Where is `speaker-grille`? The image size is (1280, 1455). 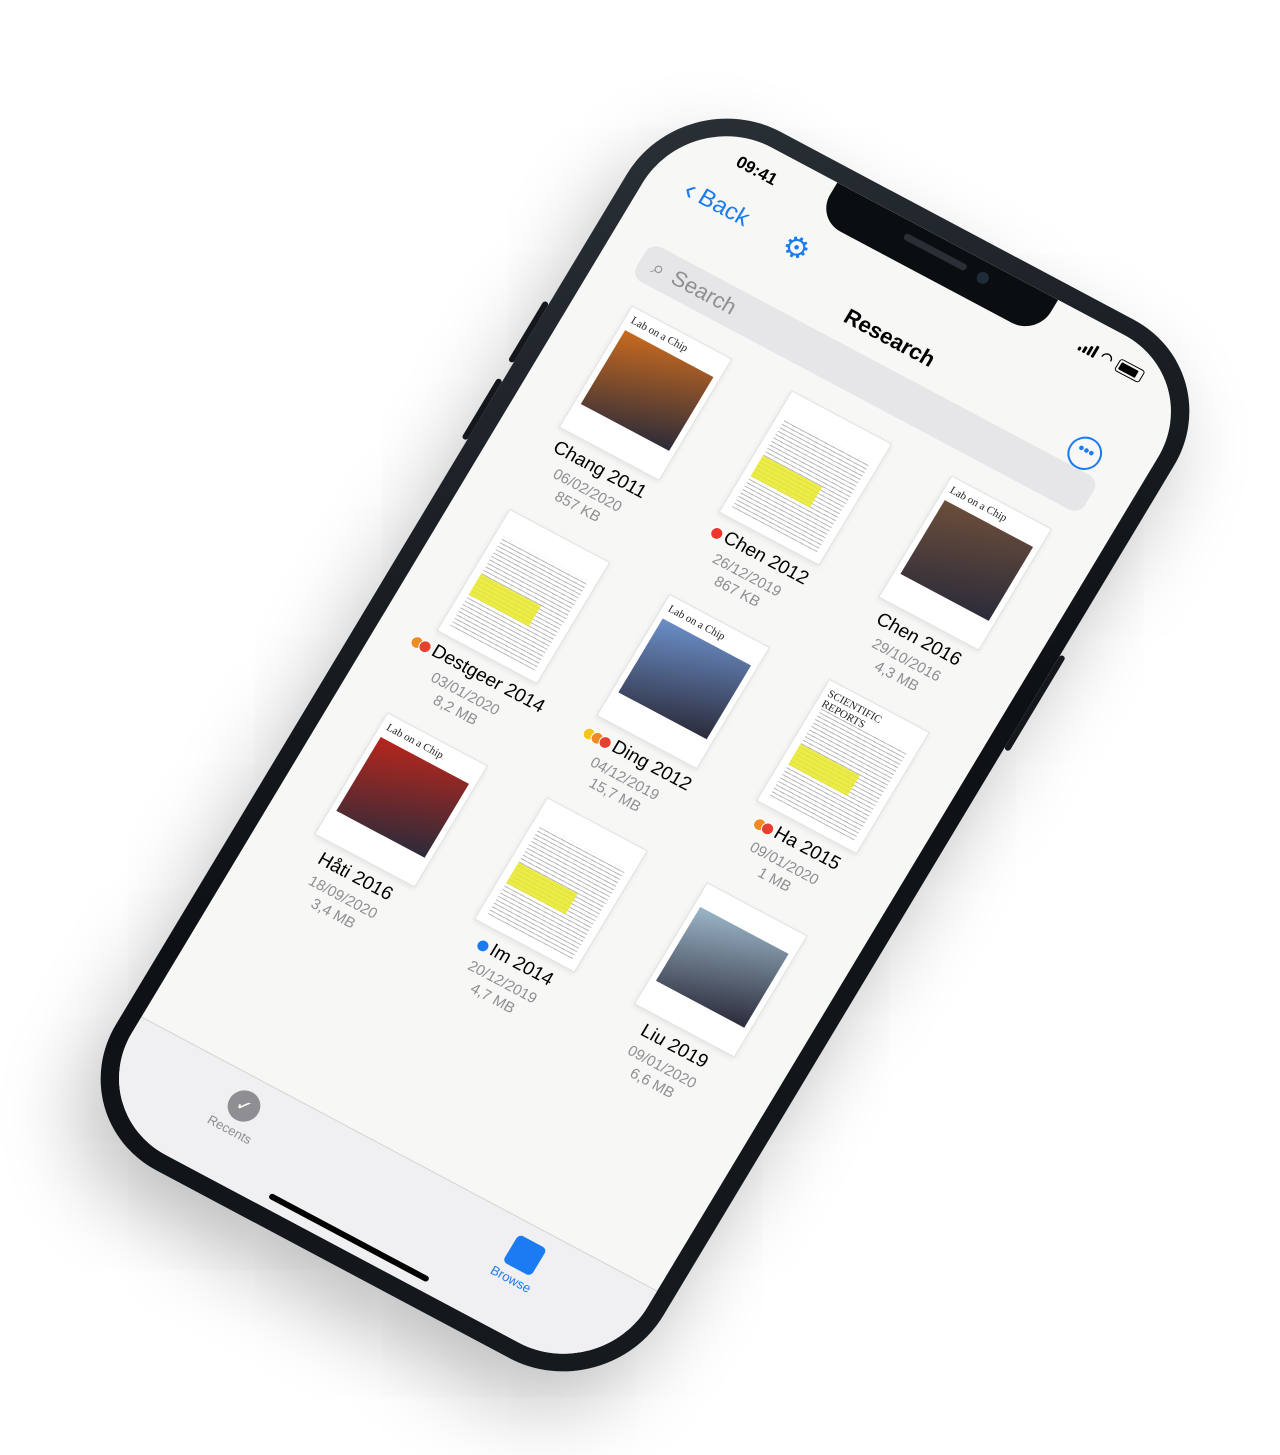 speaker-grille is located at coordinates (935, 252).